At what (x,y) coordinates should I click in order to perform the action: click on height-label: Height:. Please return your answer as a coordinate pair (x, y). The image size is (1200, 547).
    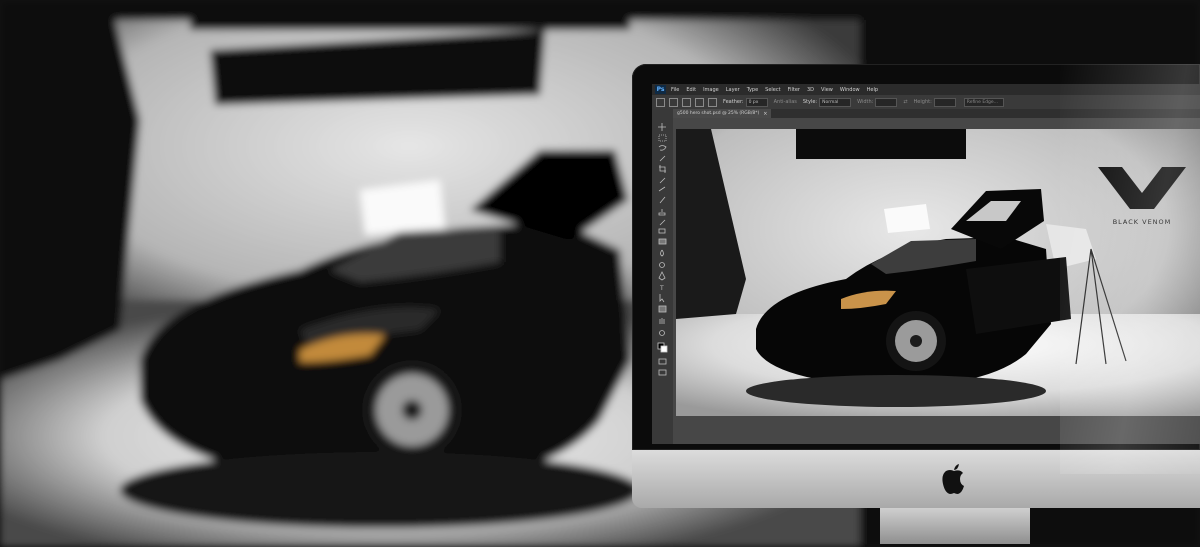
    Looking at the image, I should click on (922, 102).